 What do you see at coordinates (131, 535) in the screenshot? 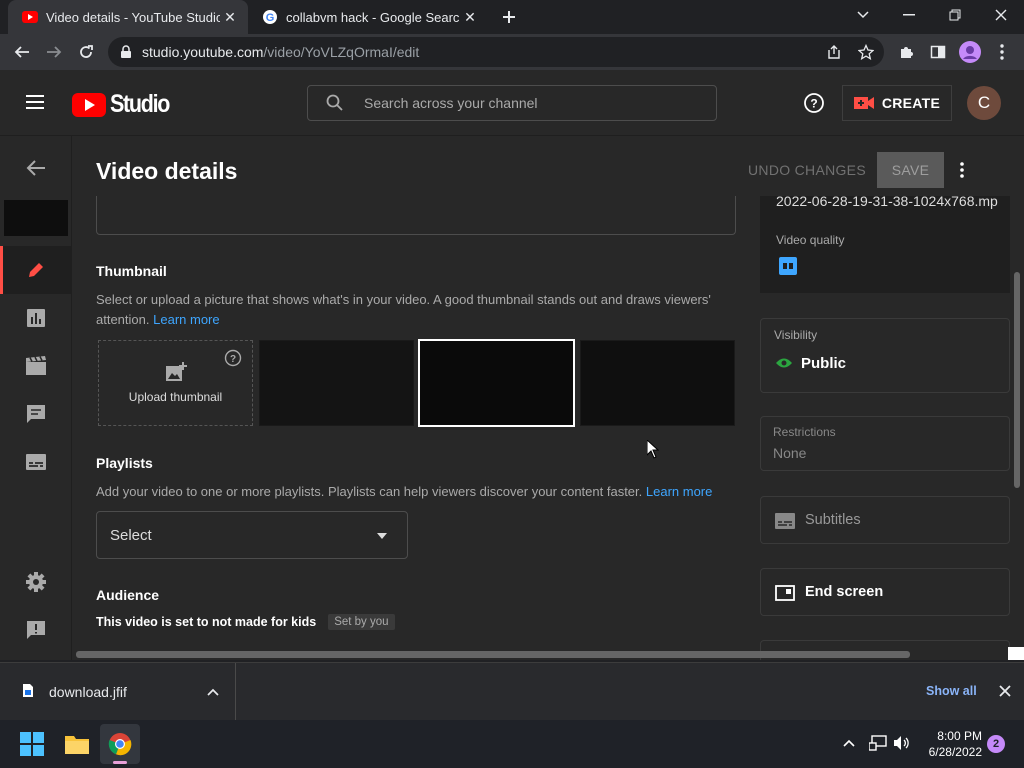
I see `playlist-select-value: Select` at bounding box center [131, 535].